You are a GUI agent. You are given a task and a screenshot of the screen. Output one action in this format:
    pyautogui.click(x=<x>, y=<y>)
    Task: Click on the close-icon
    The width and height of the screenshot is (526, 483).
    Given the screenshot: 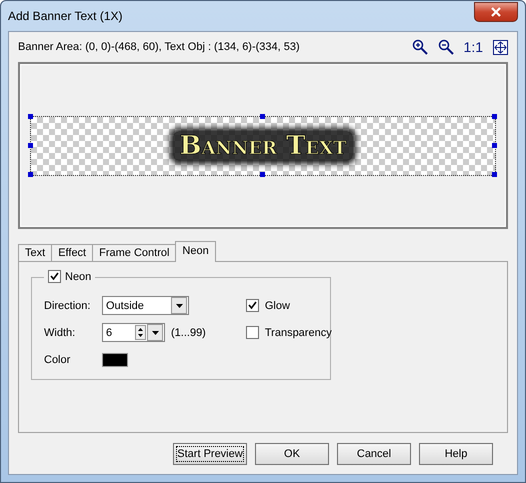 What is the action you would take?
    pyautogui.click(x=496, y=12)
    